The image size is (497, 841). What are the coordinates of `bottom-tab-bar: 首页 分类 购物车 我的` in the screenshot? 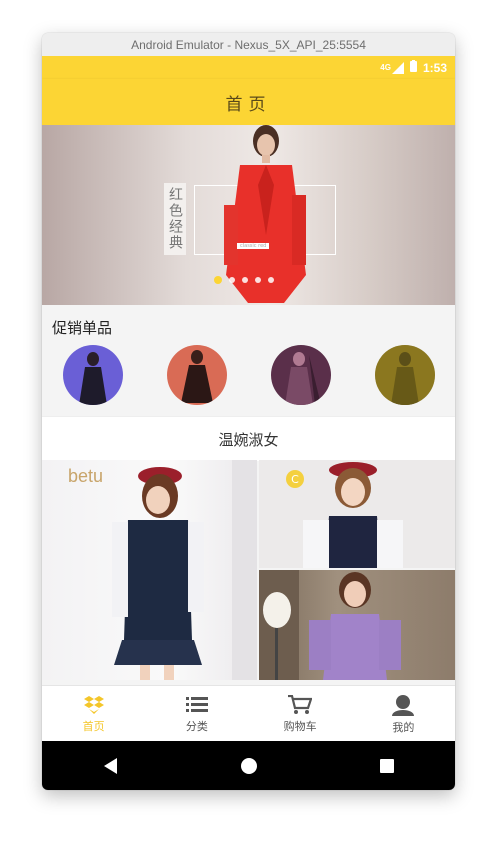 It's located at (248, 713).